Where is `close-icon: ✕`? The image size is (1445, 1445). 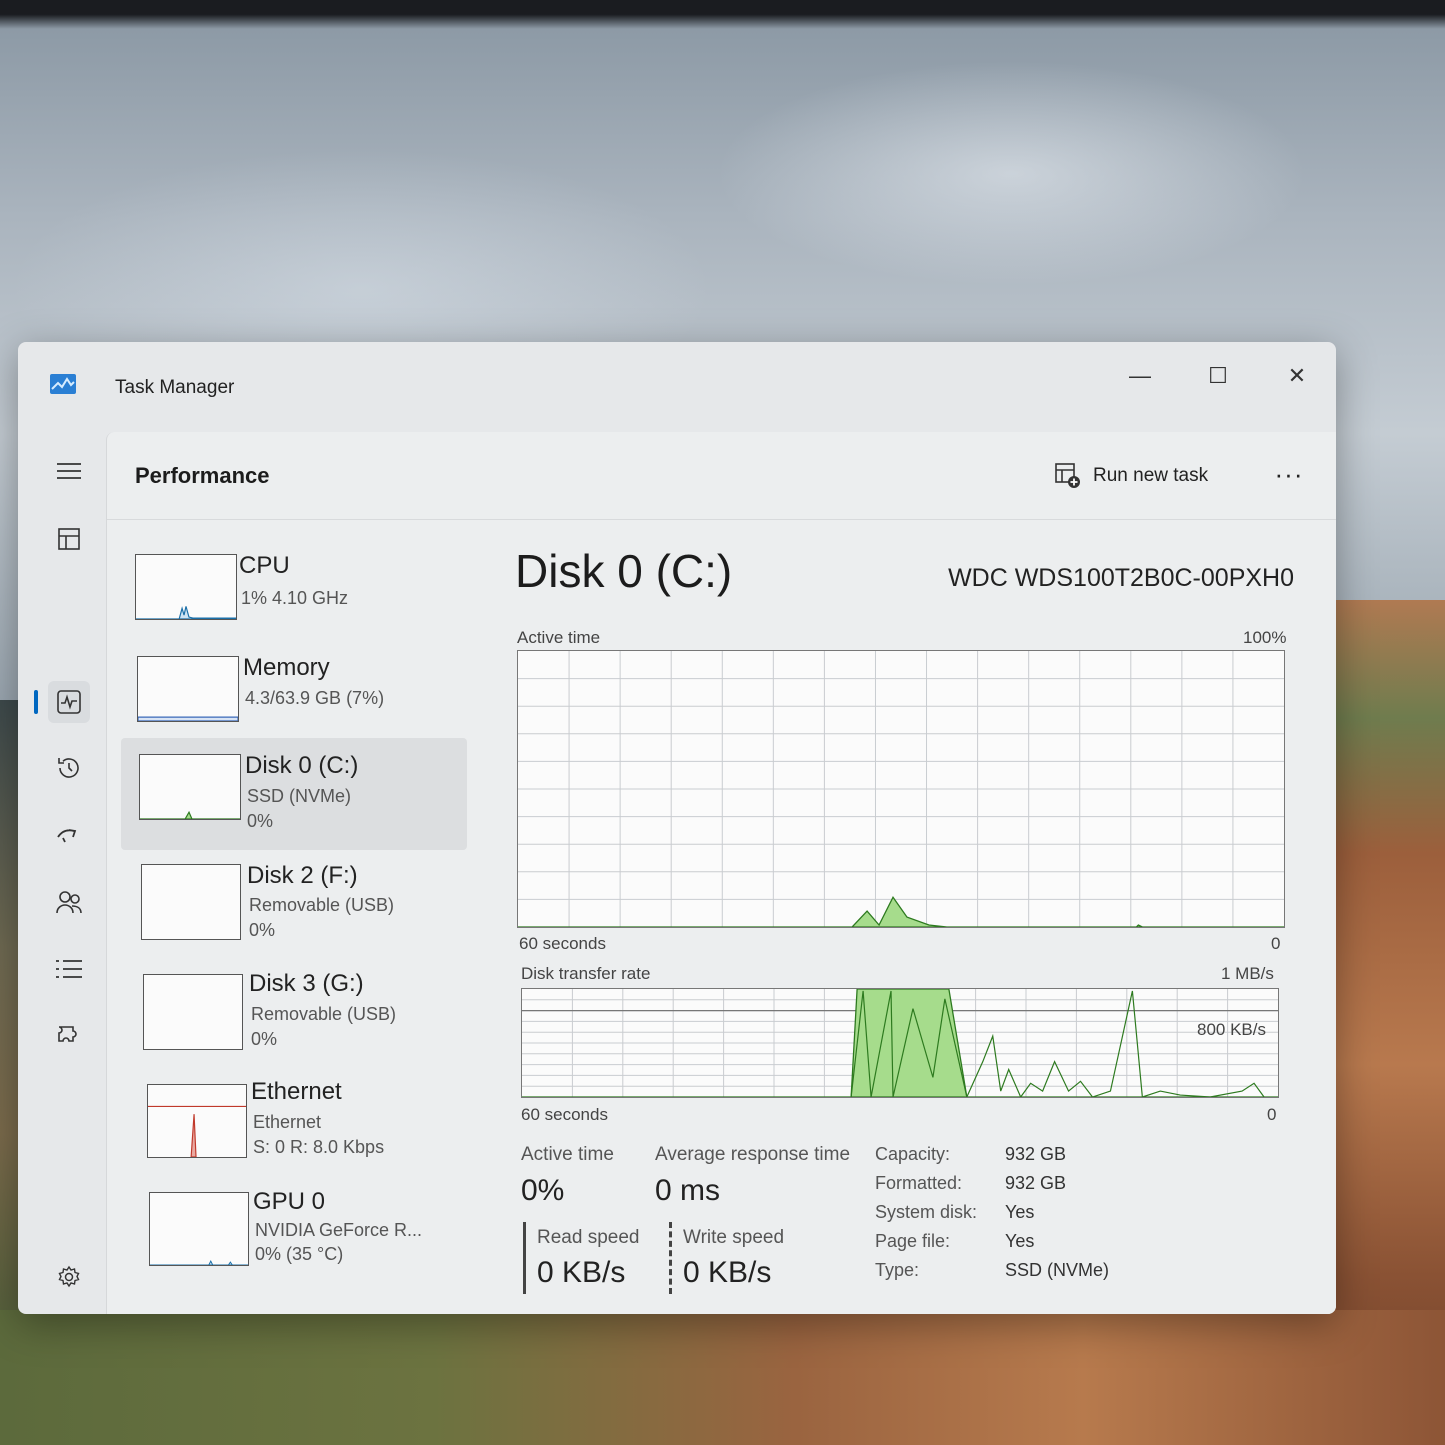 close-icon: ✕ is located at coordinates (1297, 375).